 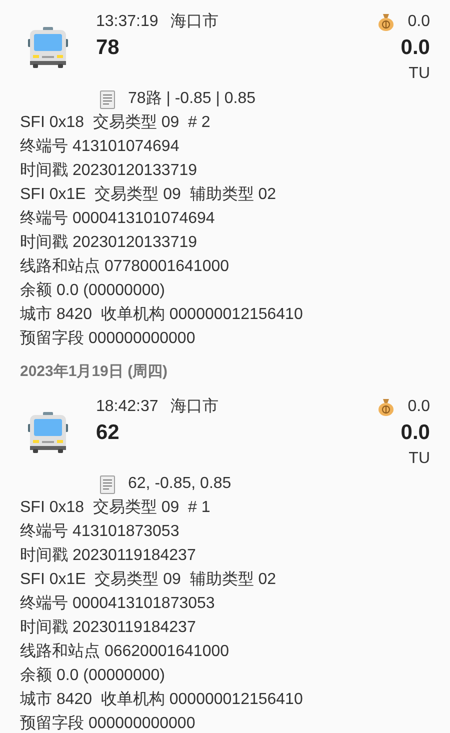 I want to click on route-title: 62, so click(x=108, y=433).